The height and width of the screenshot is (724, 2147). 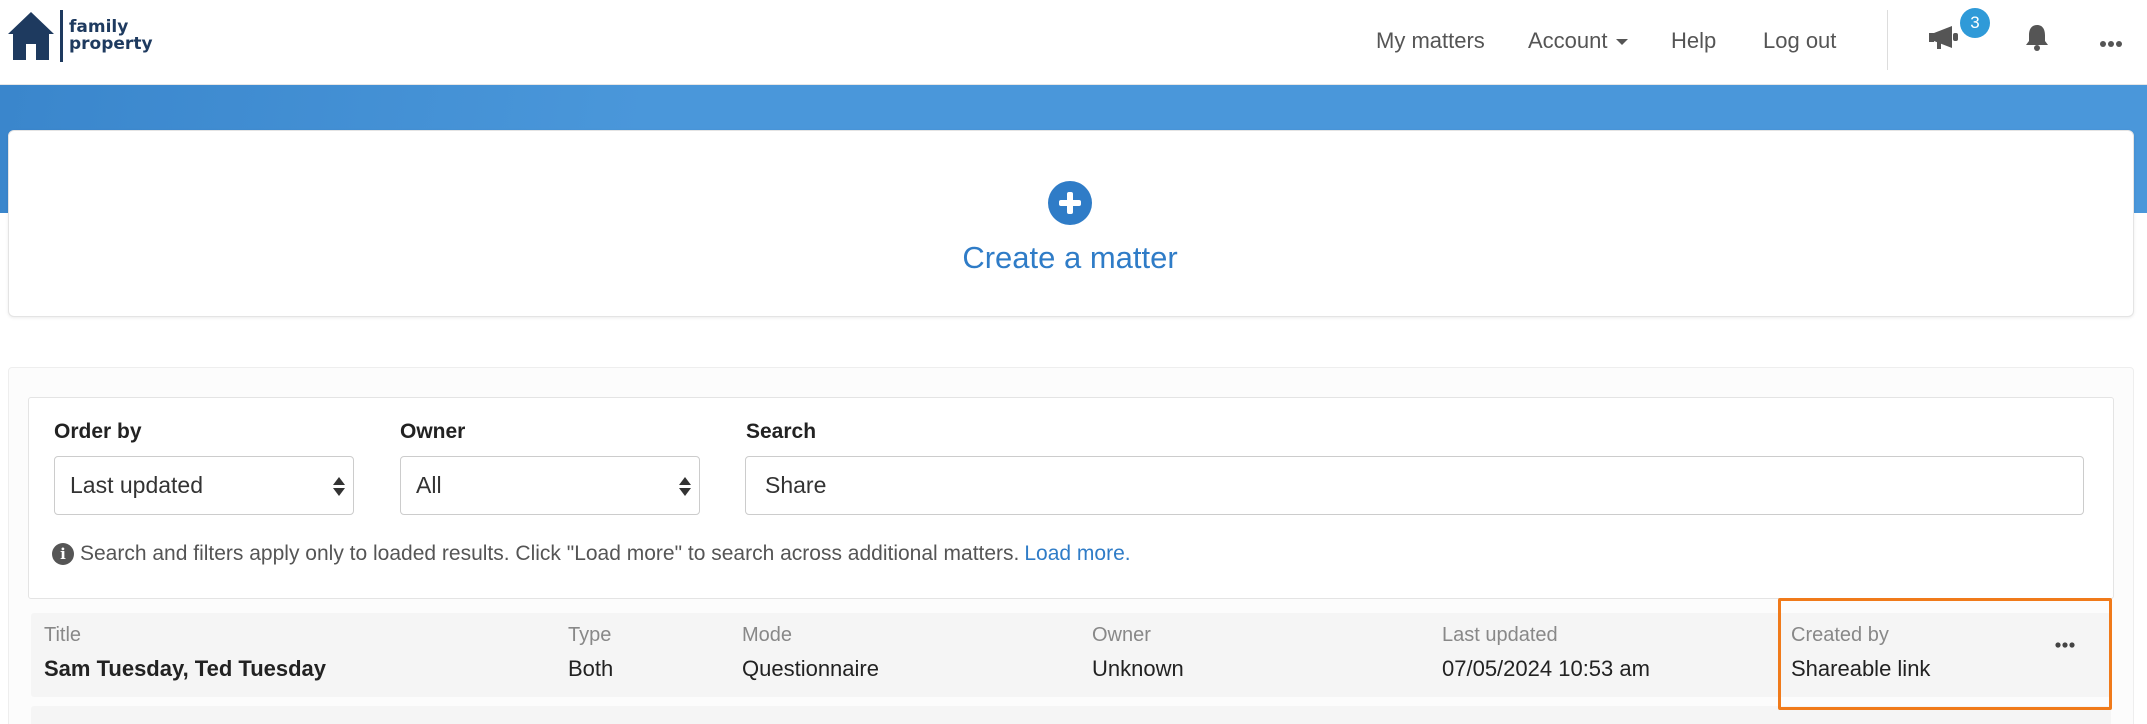 What do you see at coordinates (1568, 40) in the screenshot?
I see `nav-account-label: Account` at bounding box center [1568, 40].